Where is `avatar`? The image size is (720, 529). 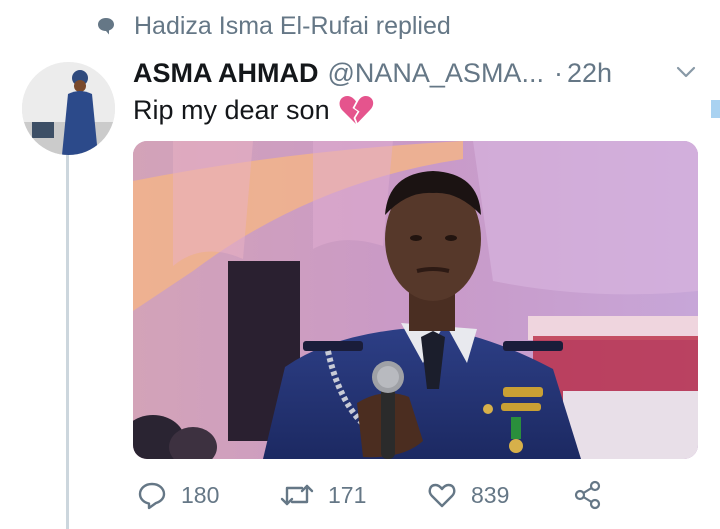
avatar is located at coordinates (68, 108).